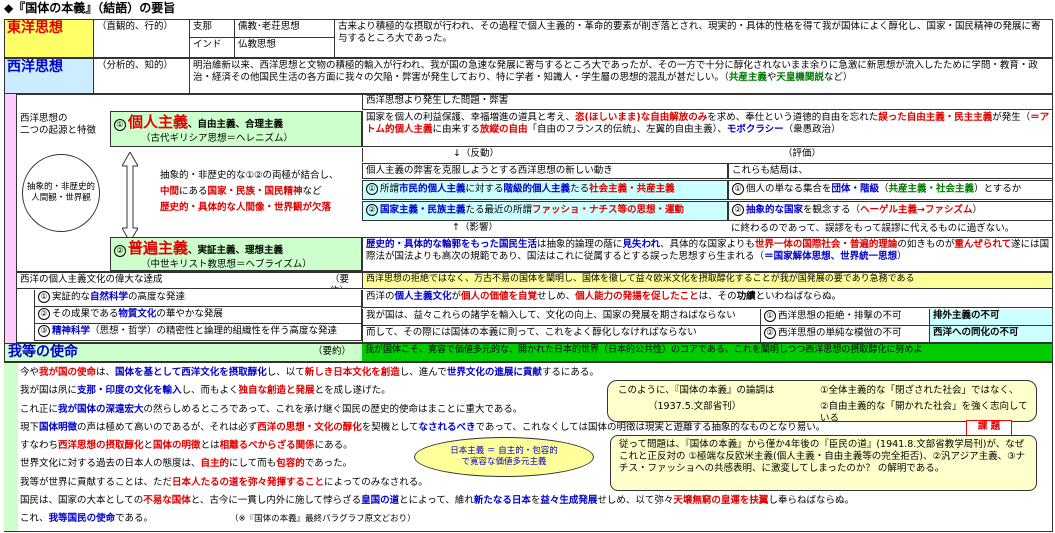  I want to click on west-type: （分析的、知的）, so click(141, 76).